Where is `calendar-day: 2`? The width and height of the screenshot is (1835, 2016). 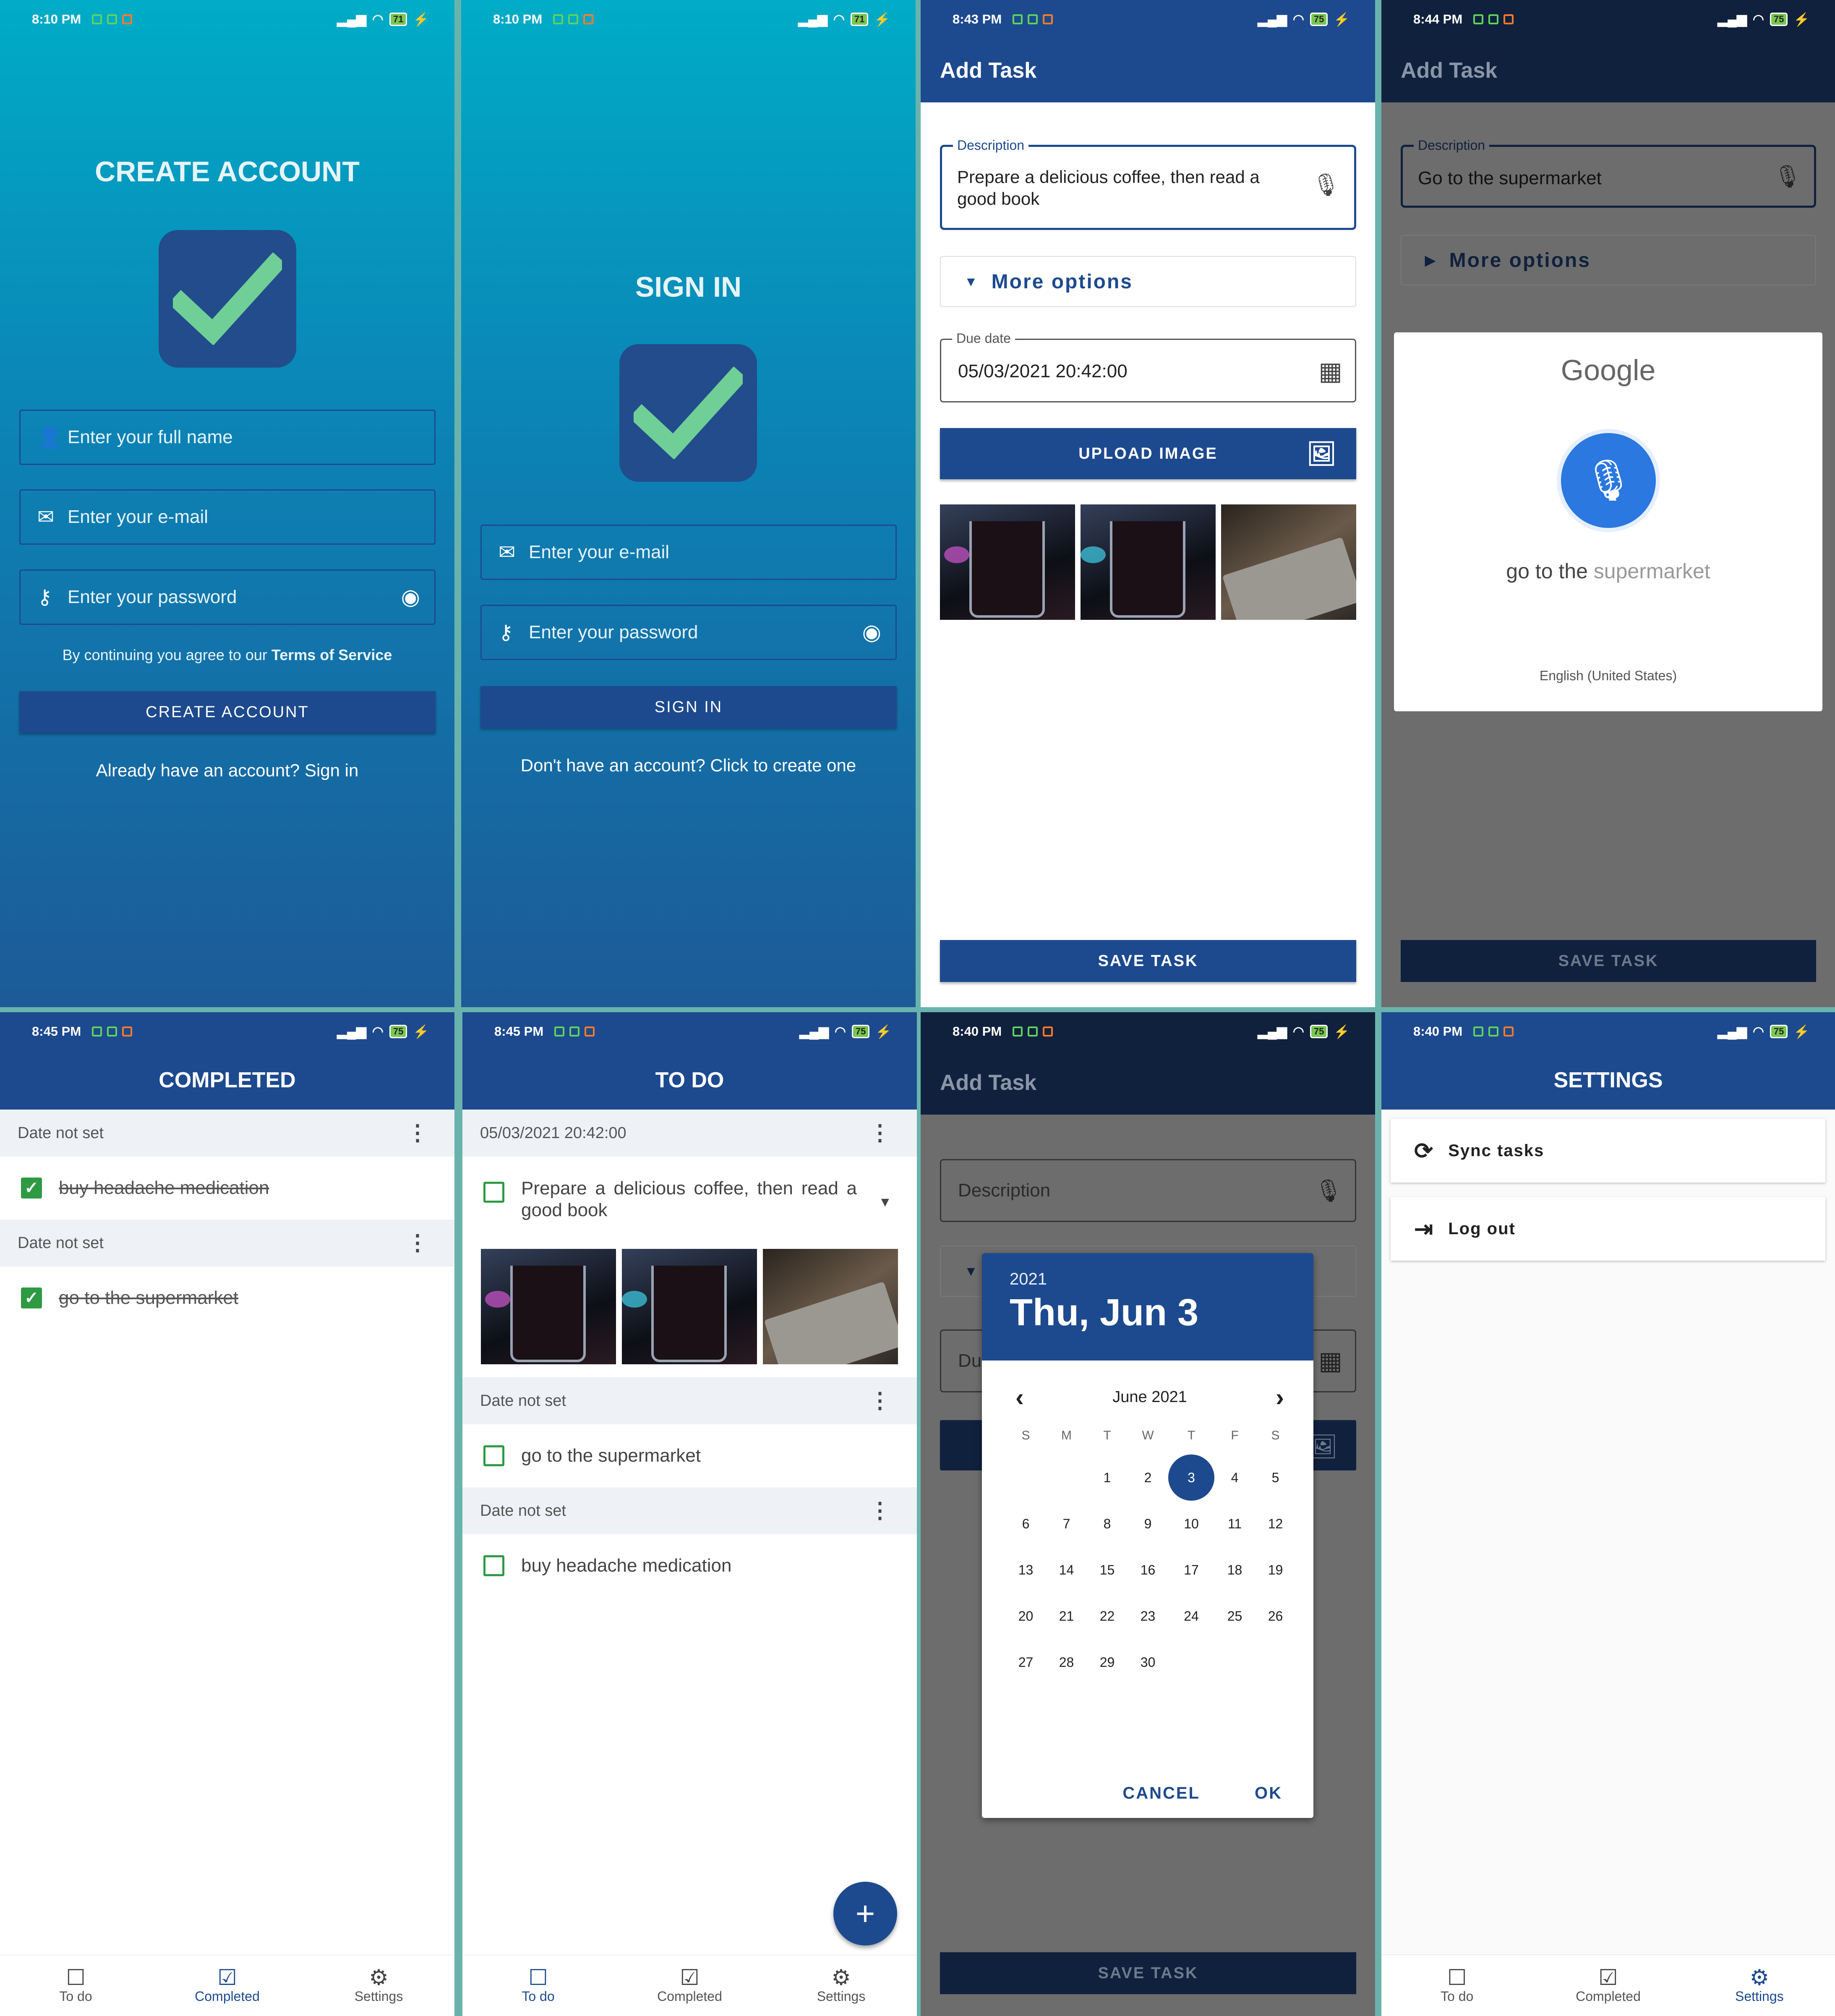 calendar-day: 2 is located at coordinates (1148, 1478).